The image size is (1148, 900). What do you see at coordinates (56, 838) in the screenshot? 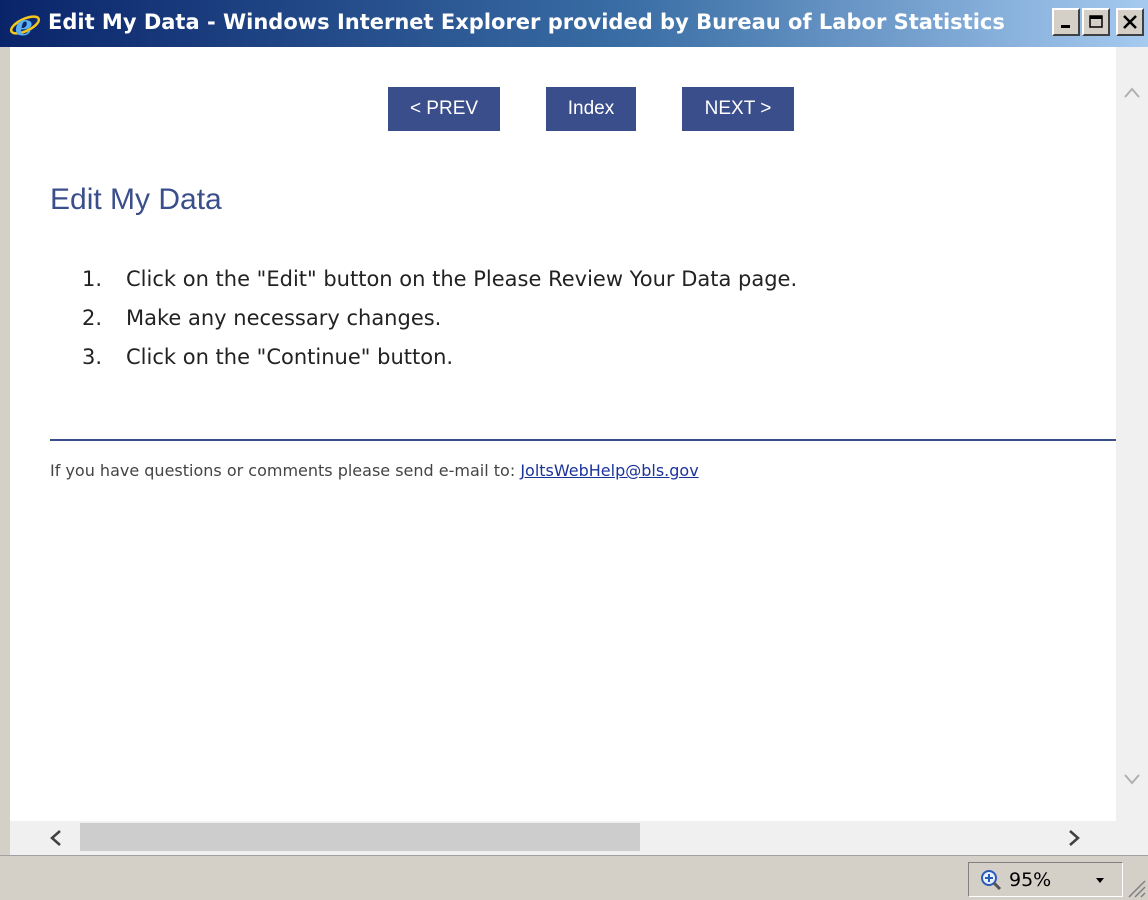
I see `scroll-left-icon` at bounding box center [56, 838].